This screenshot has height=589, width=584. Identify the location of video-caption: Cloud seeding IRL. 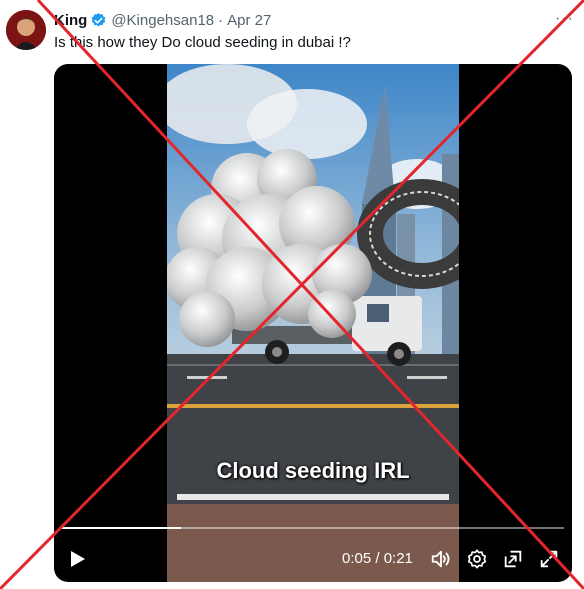
(313, 470).